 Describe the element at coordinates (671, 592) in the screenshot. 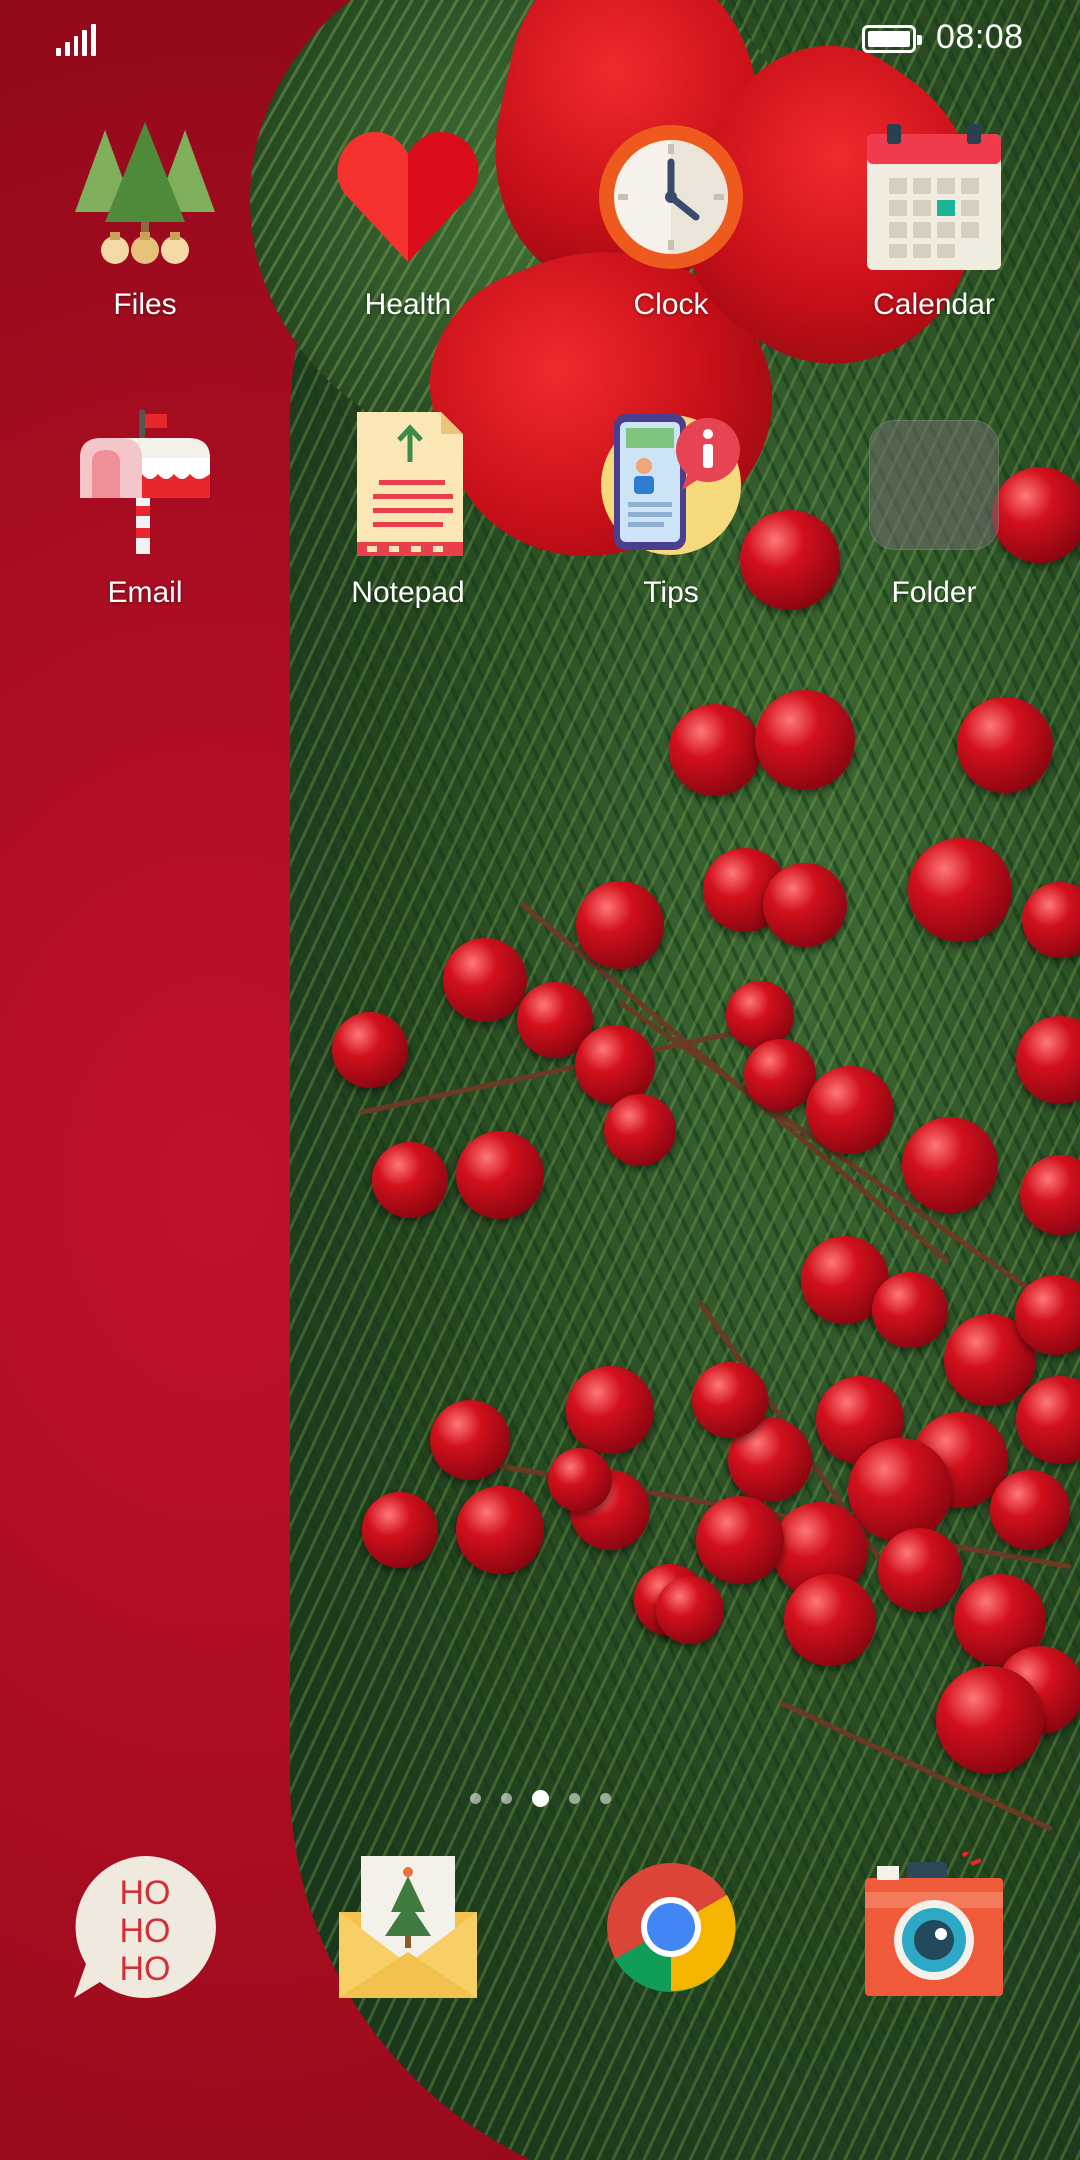

I see `app-label: Tips` at that location.